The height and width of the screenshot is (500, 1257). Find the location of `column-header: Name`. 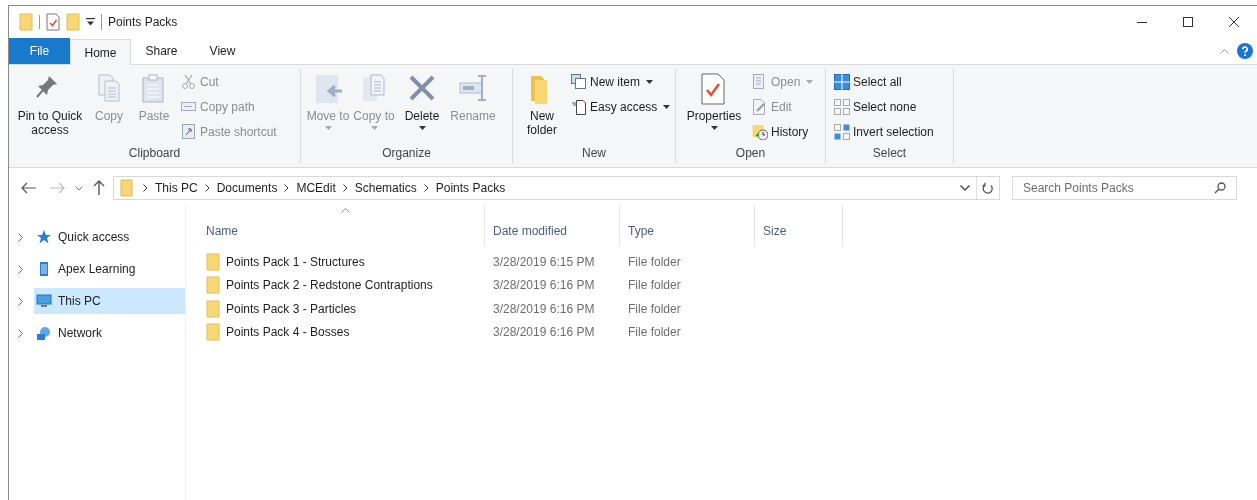

column-header: Name is located at coordinates (341, 226).